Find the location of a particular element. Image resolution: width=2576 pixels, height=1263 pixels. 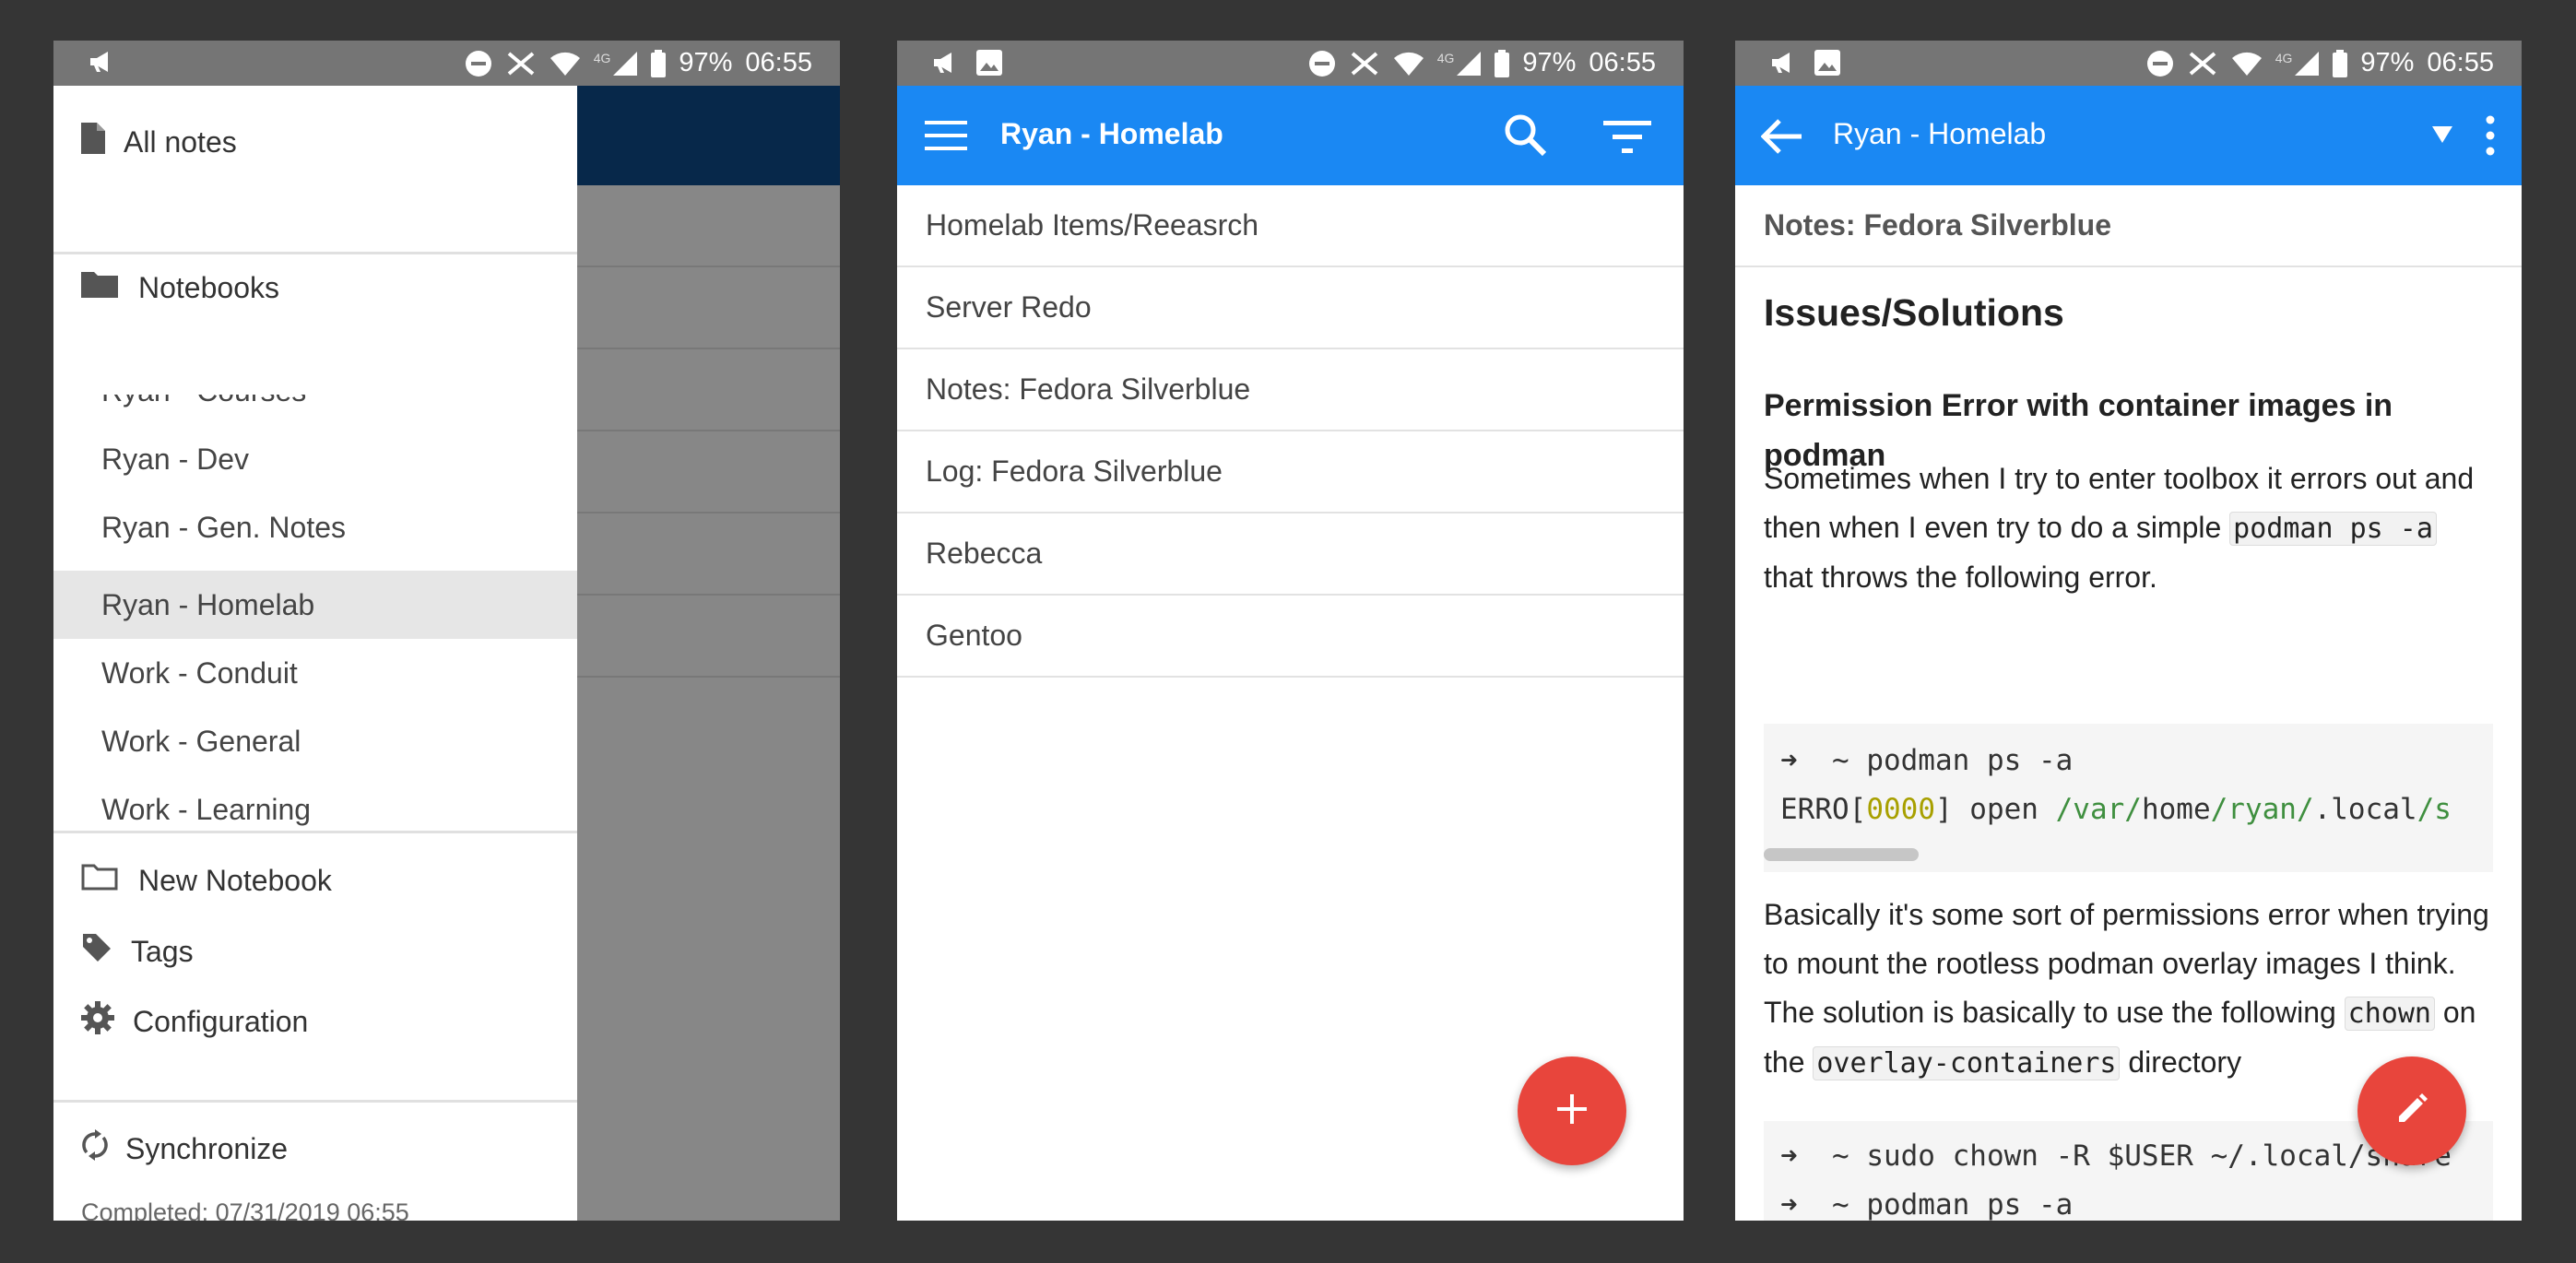

notebook-item-selected: Ryan - Homelab is located at coordinates (207, 605).